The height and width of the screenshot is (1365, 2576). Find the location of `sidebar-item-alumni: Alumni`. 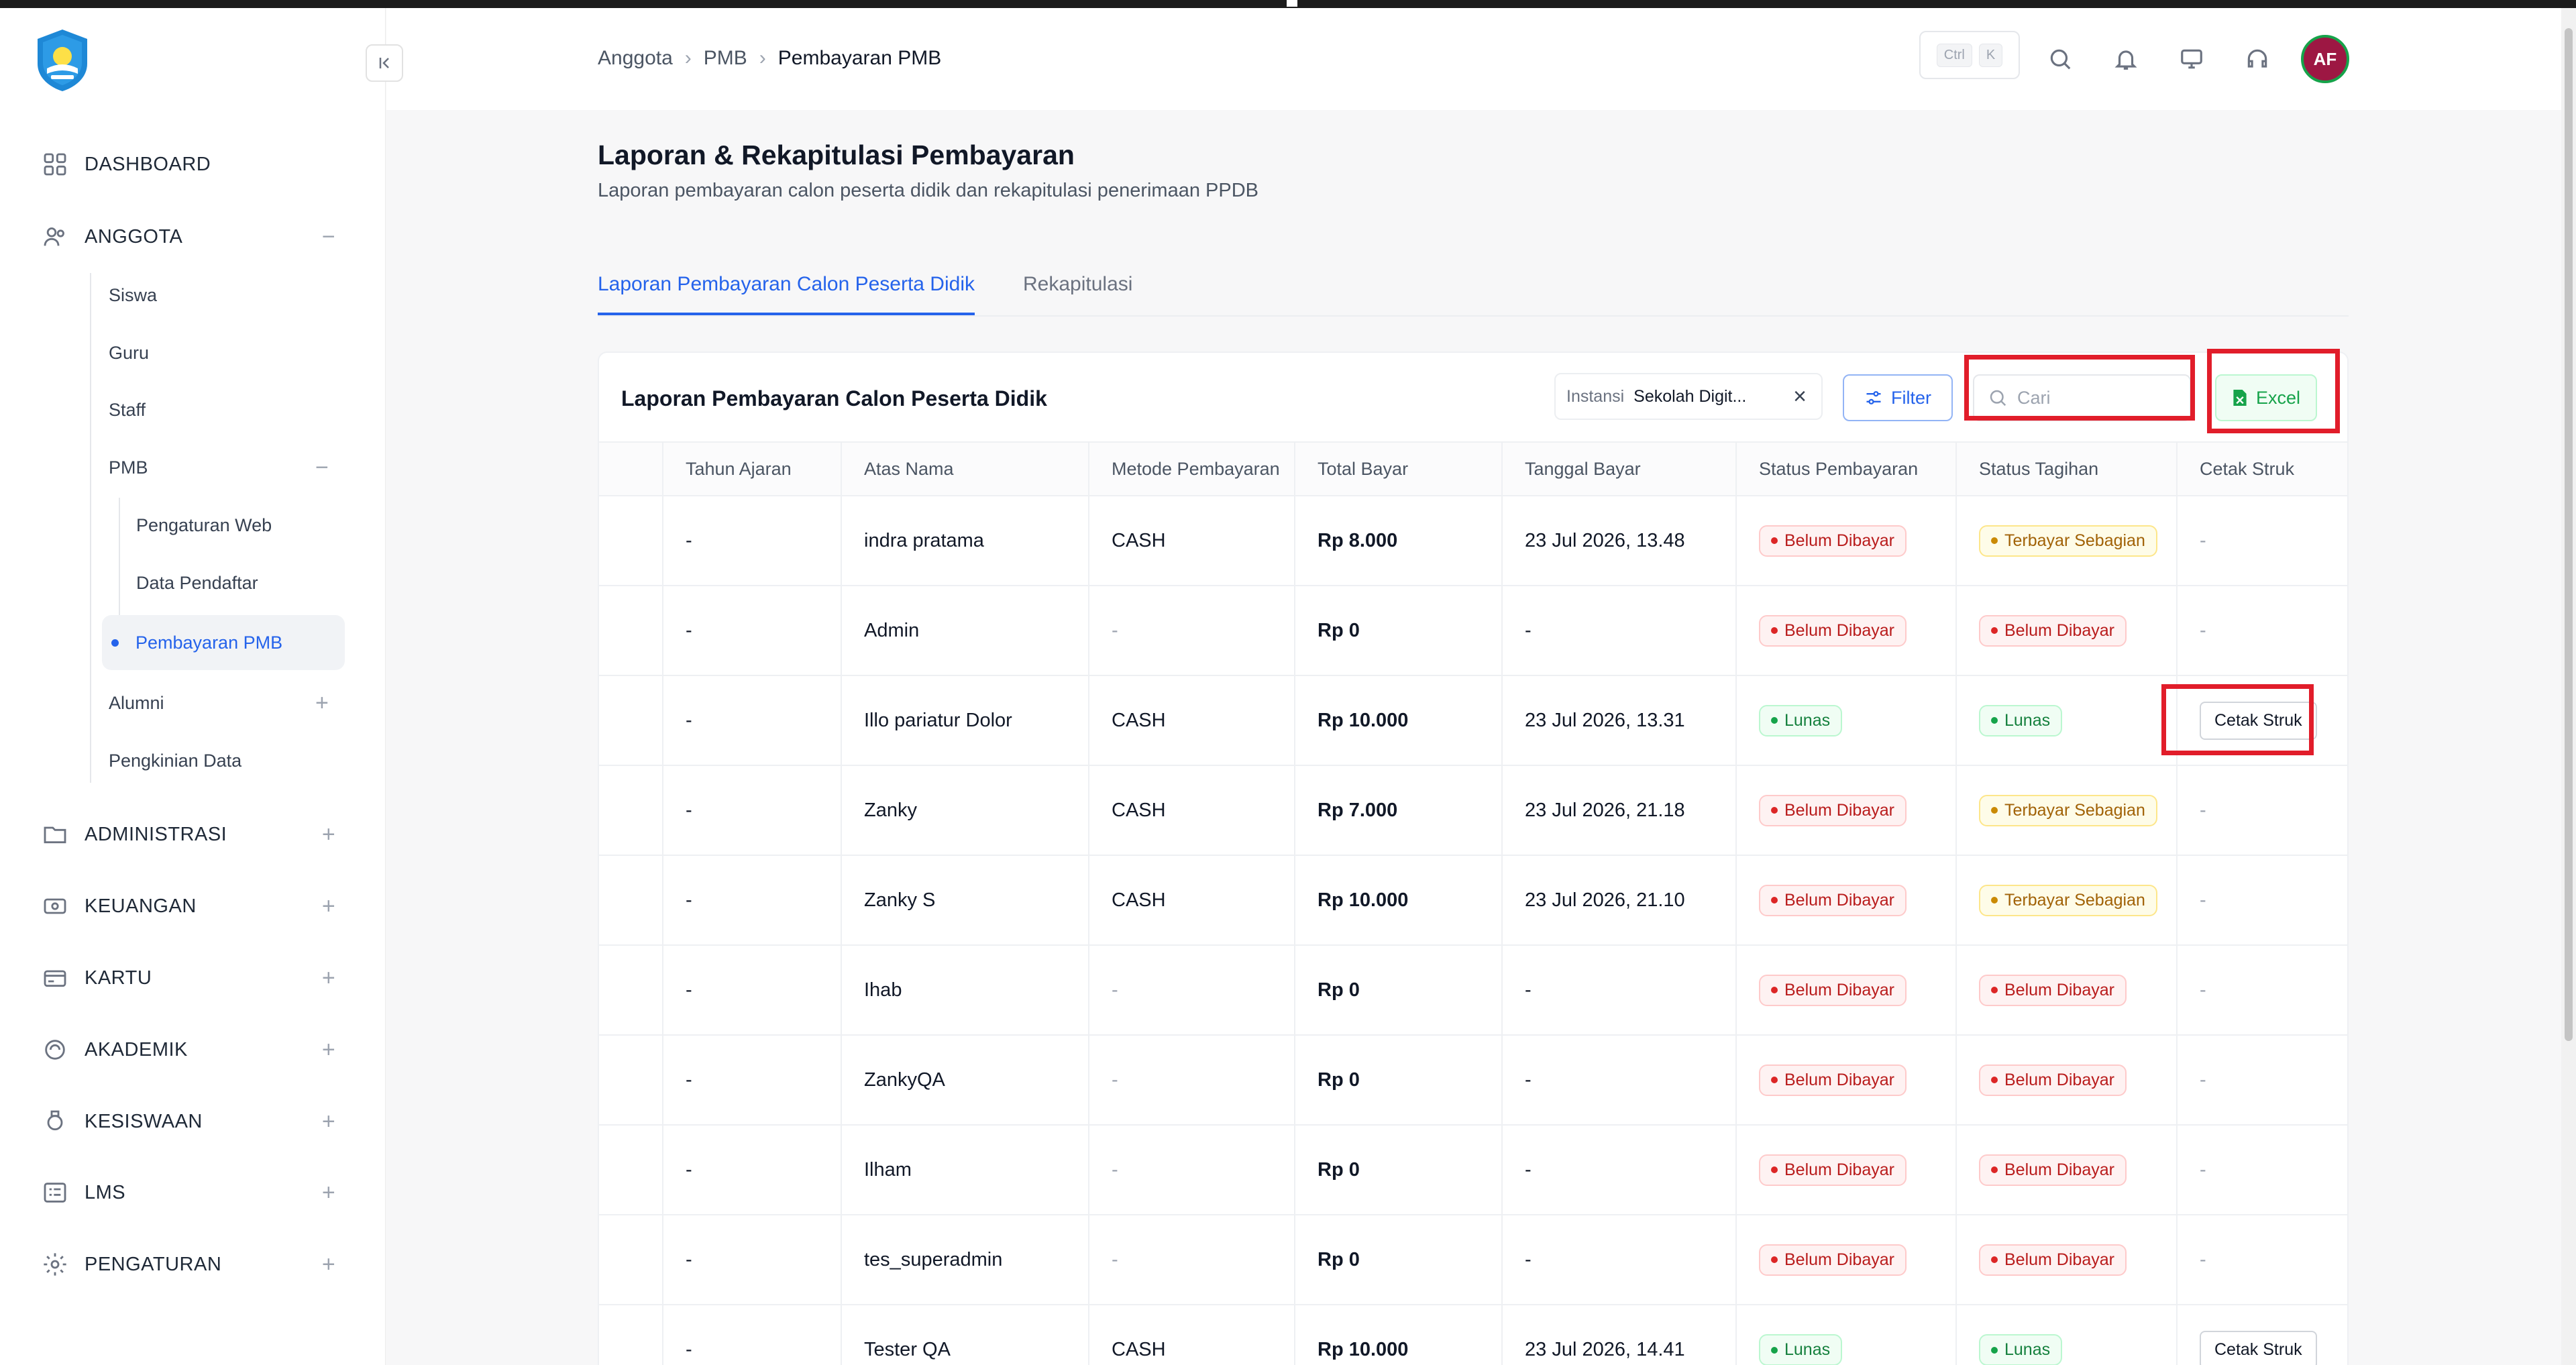

sidebar-item-alumni: Alumni is located at coordinates (136, 703).